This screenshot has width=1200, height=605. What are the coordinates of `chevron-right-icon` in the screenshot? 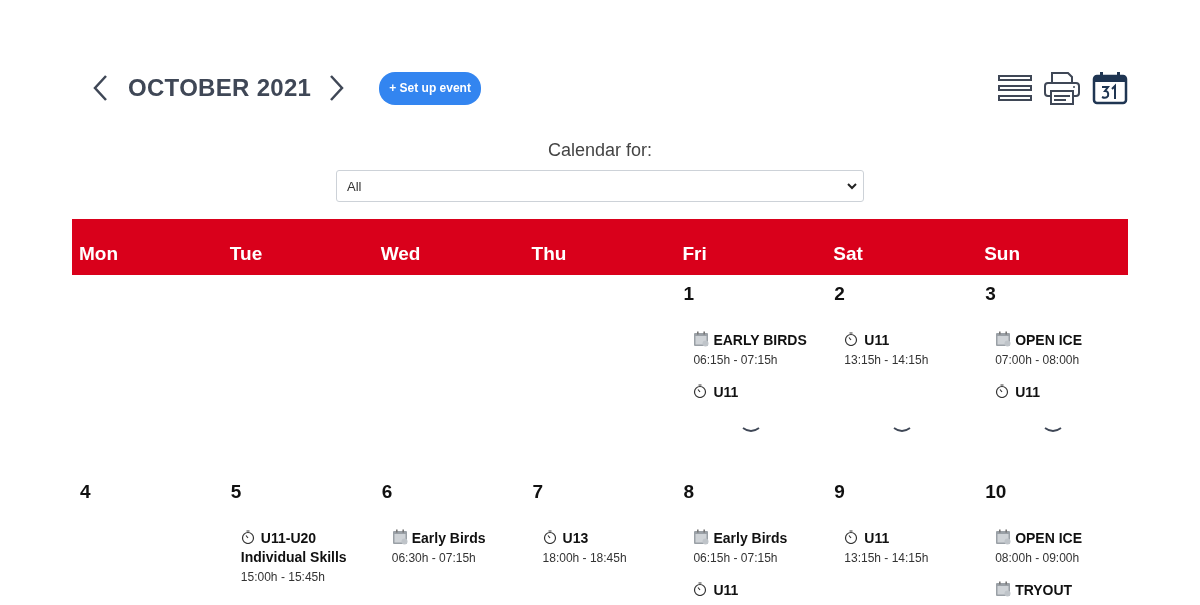 It's located at (337, 88).